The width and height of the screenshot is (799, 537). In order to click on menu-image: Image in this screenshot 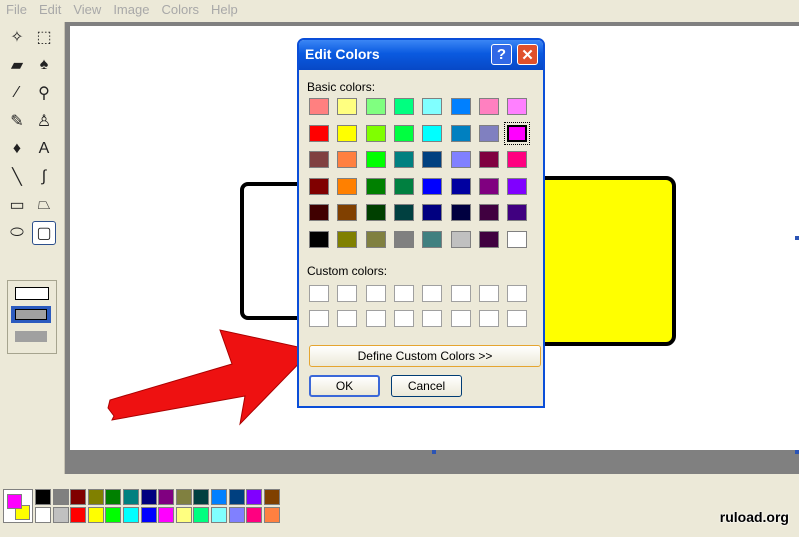, I will do `click(131, 10)`.